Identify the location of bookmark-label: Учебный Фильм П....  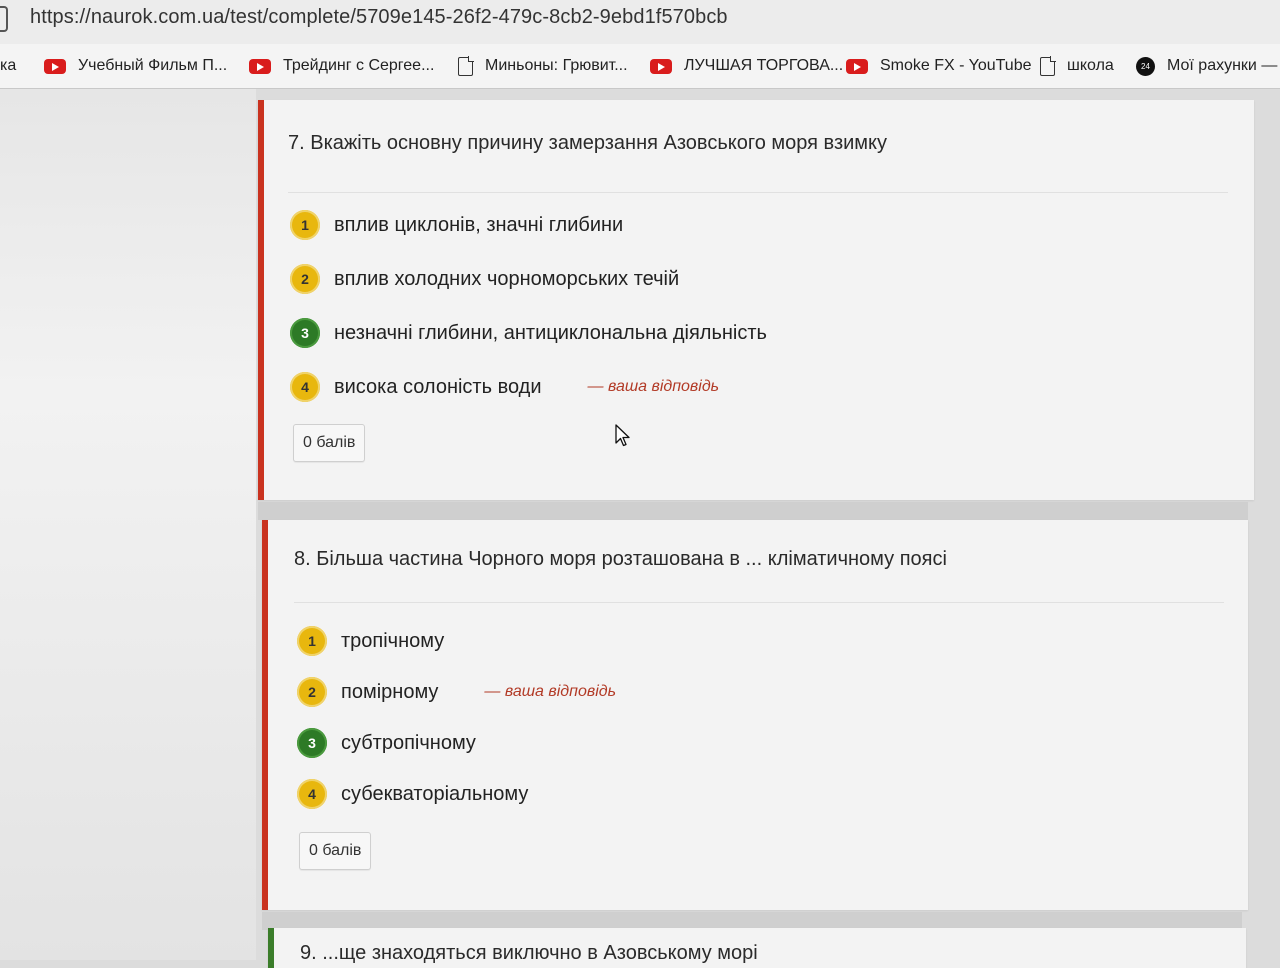
(153, 65).